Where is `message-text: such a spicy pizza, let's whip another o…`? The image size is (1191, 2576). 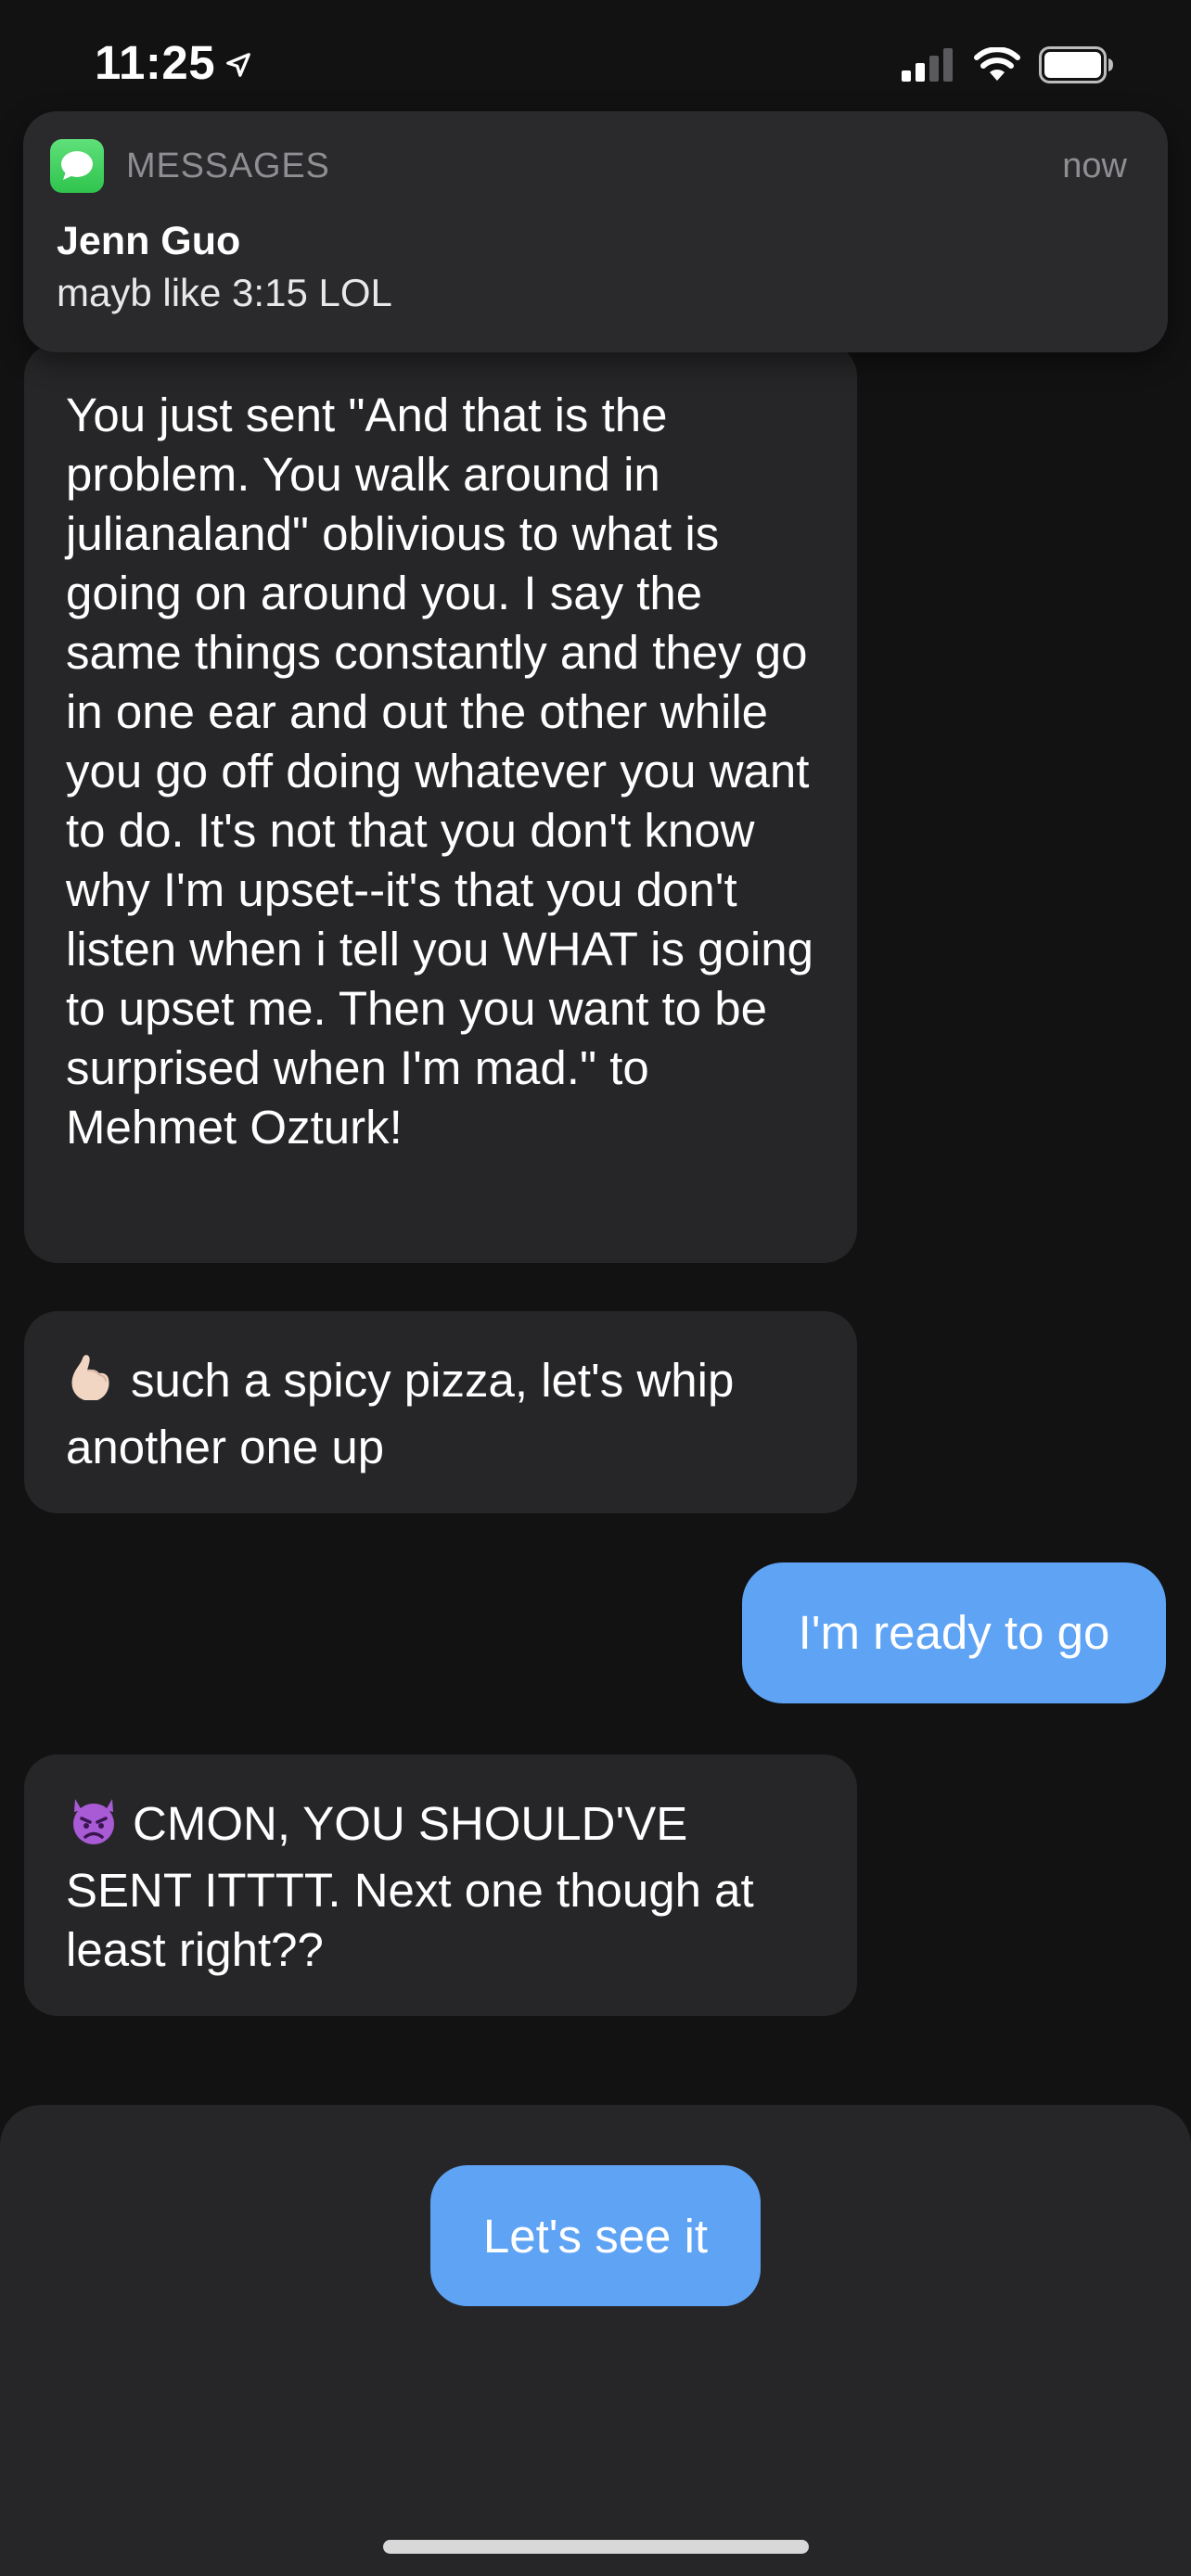 message-text: such a spicy pizza, let's whip another o… is located at coordinates (400, 1413).